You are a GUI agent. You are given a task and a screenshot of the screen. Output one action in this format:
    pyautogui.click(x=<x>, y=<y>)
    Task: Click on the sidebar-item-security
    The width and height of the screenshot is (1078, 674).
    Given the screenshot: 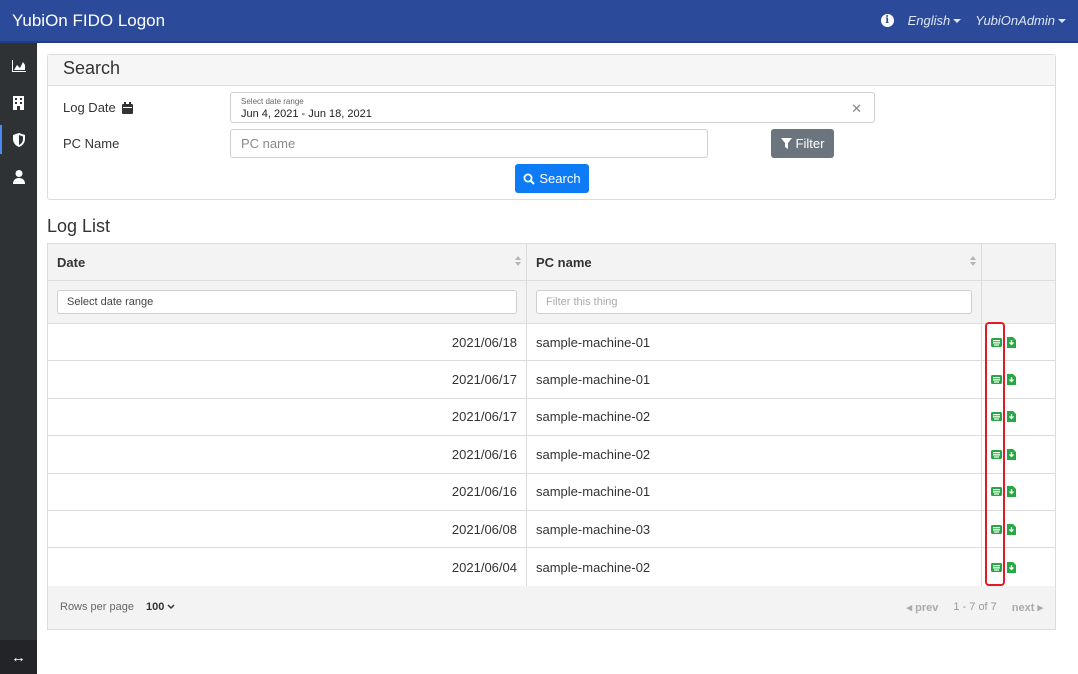 What is the action you would take?
    pyautogui.click(x=18, y=139)
    